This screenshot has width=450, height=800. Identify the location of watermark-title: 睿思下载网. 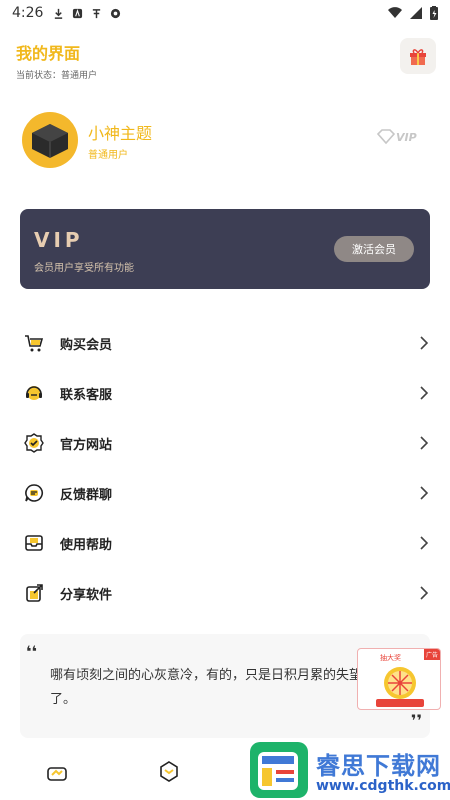
(378, 766).